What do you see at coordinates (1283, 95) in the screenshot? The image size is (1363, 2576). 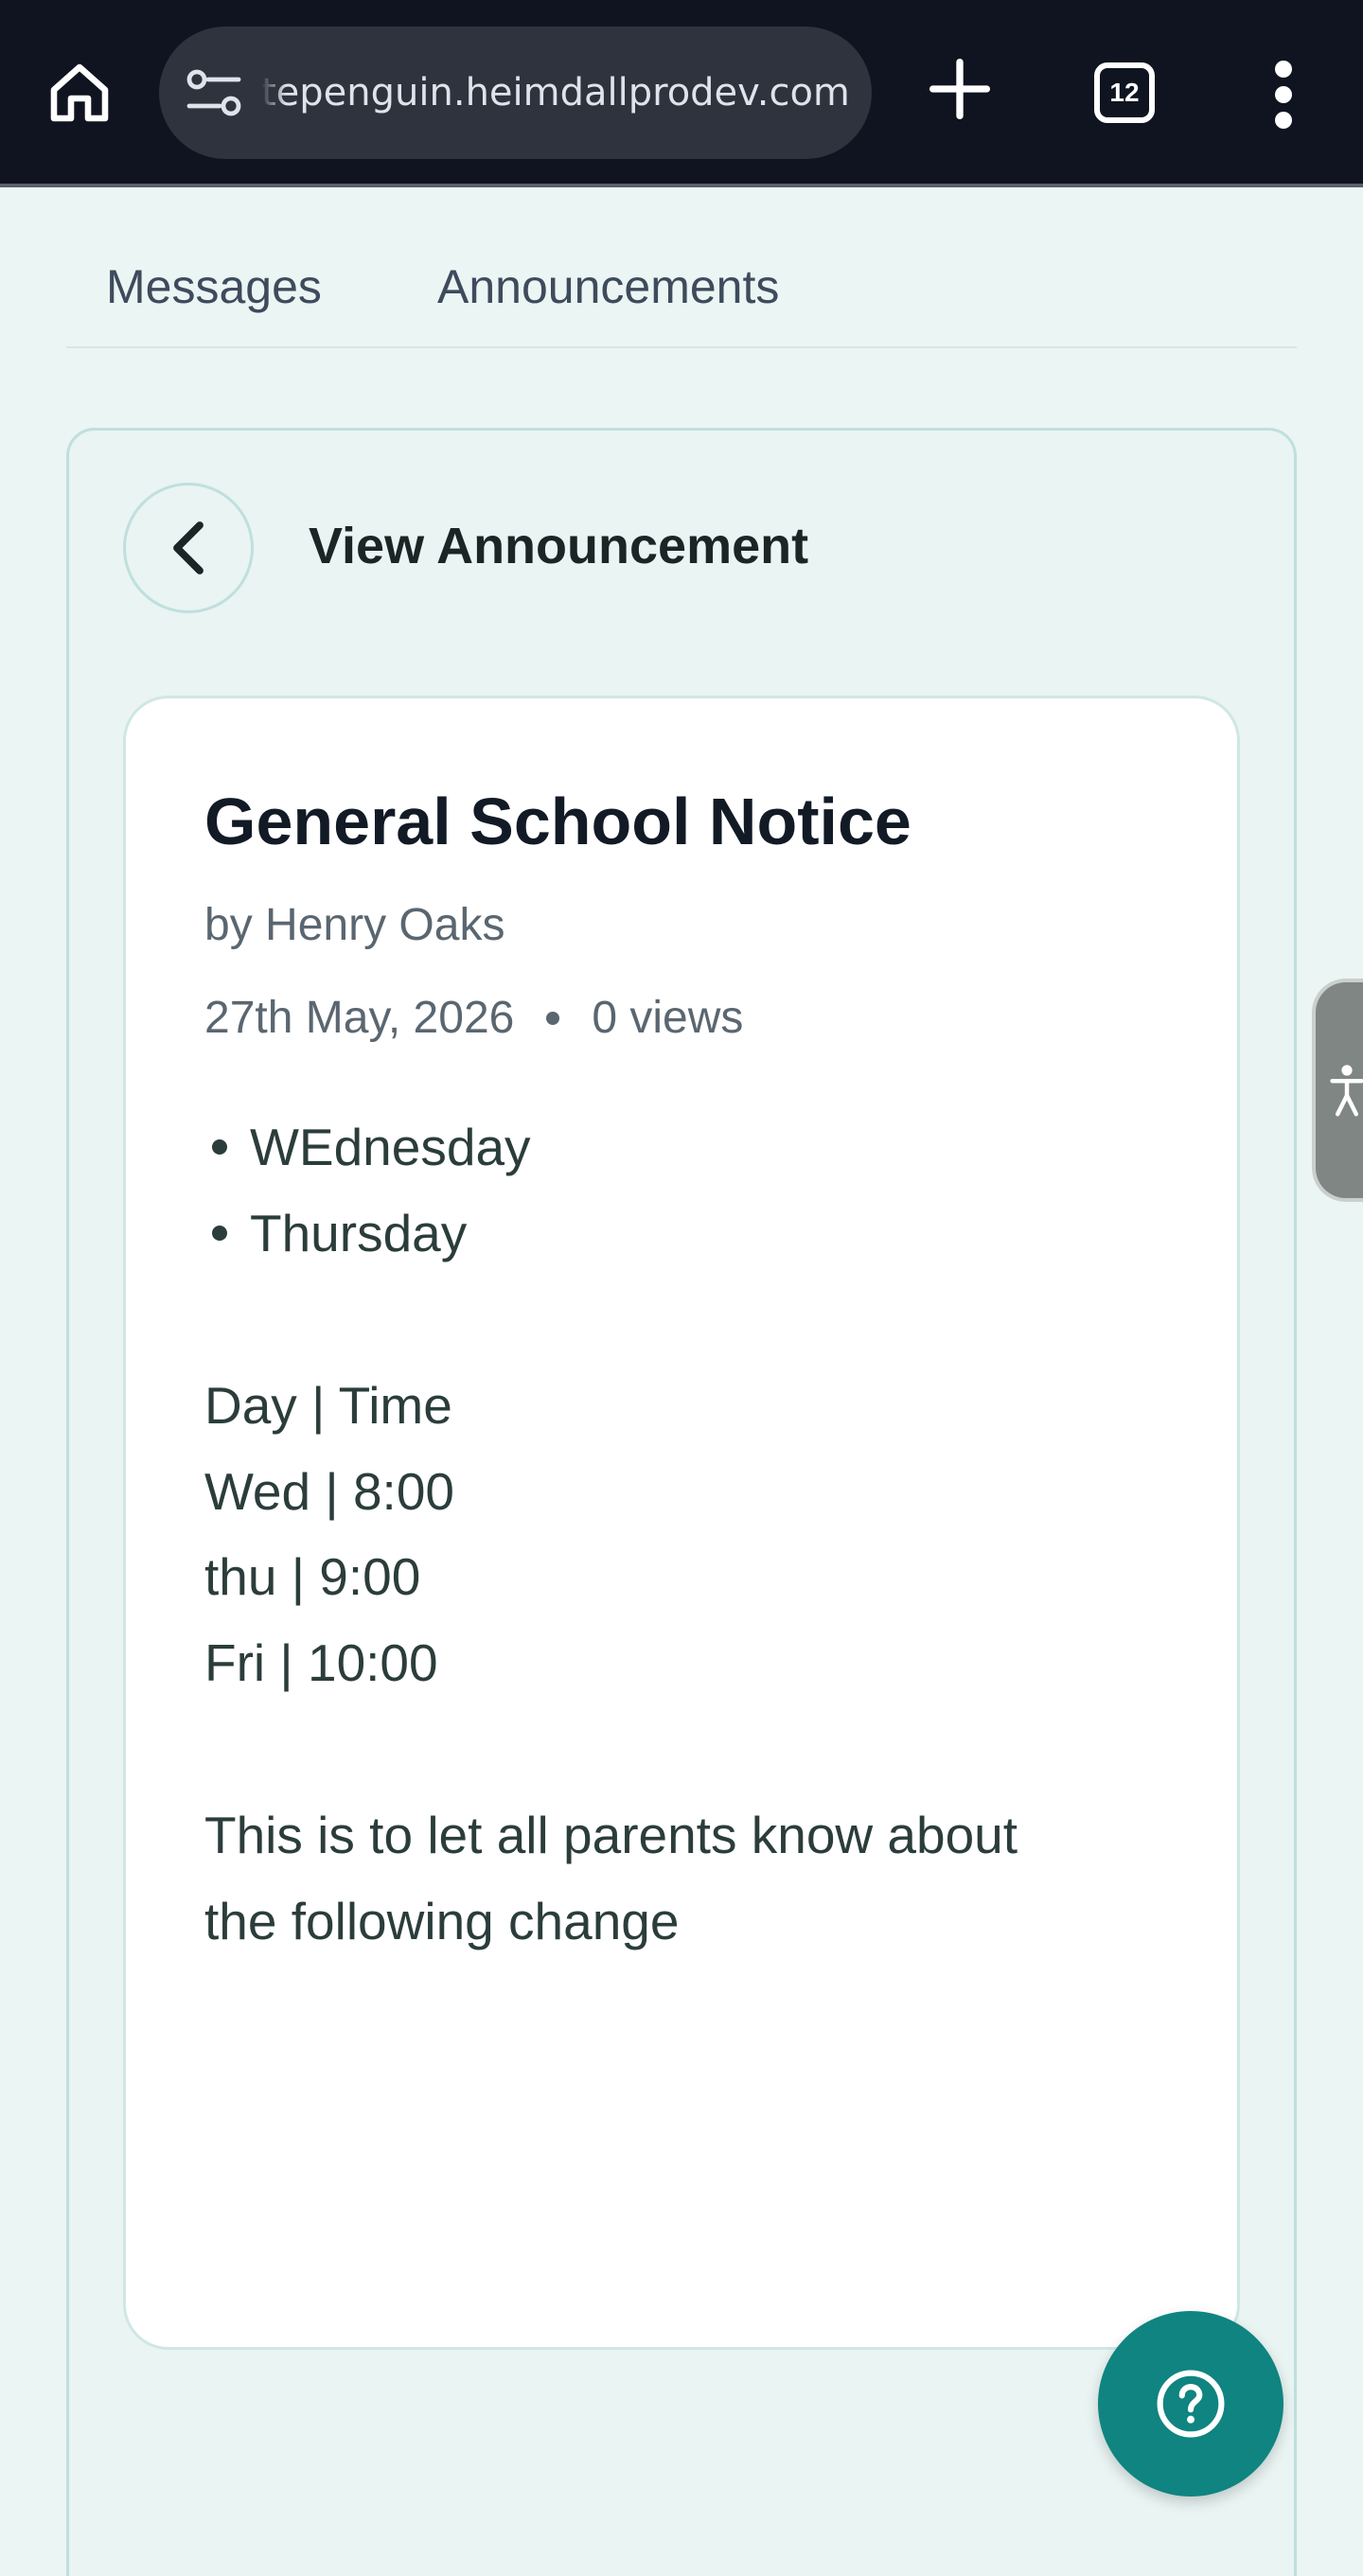 I see `overflow-menu-icon` at bounding box center [1283, 95].